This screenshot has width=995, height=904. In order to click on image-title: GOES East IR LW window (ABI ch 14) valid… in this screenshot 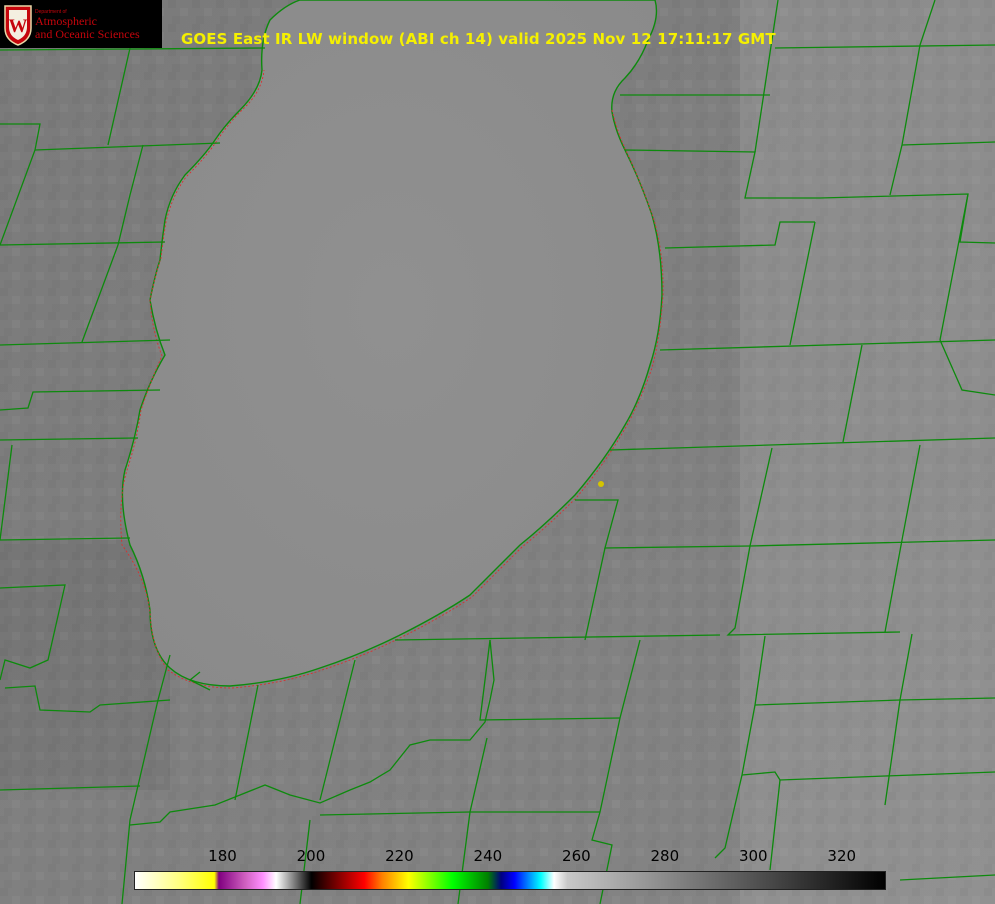, I will do `click(478, 39)`.